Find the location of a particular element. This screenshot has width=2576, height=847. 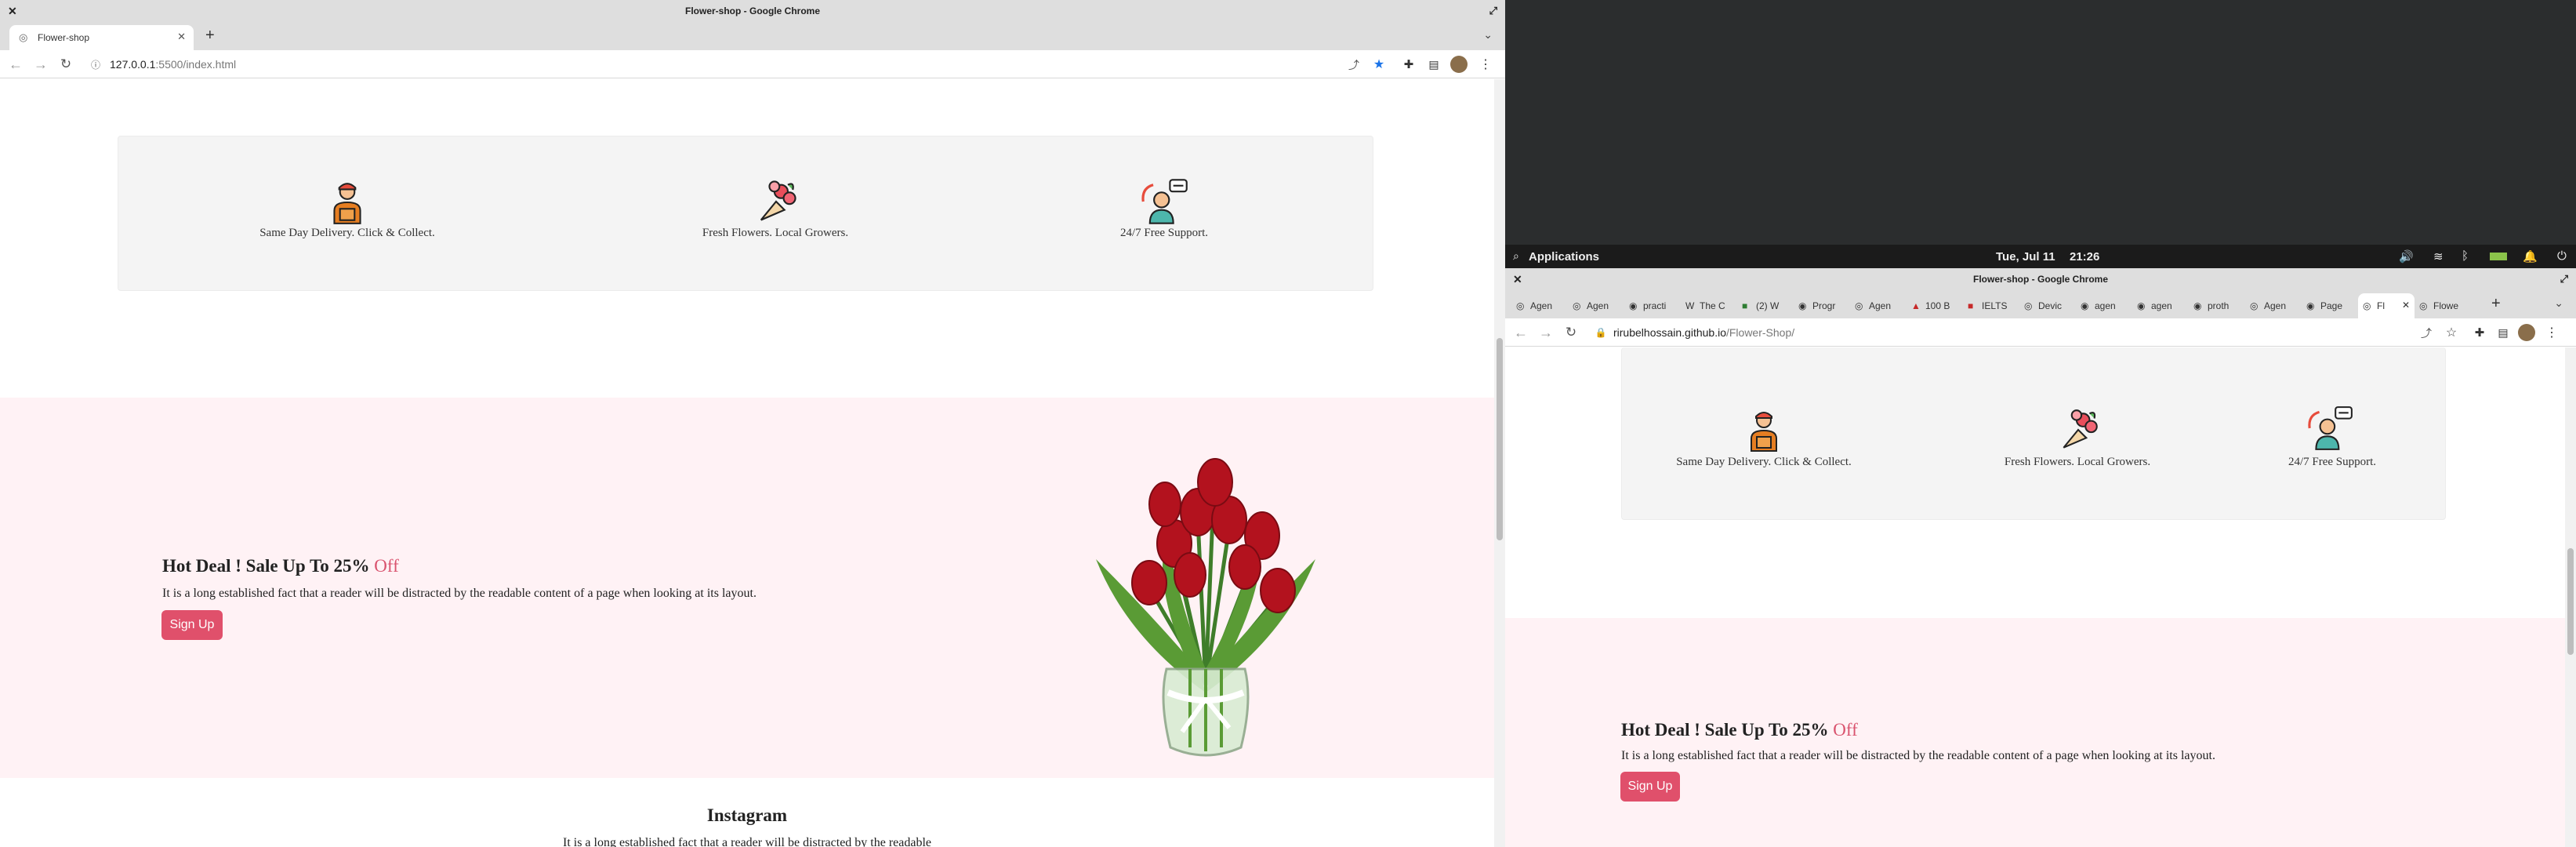

tab-item: ◉ proth is located at coordinates (2217, 305).